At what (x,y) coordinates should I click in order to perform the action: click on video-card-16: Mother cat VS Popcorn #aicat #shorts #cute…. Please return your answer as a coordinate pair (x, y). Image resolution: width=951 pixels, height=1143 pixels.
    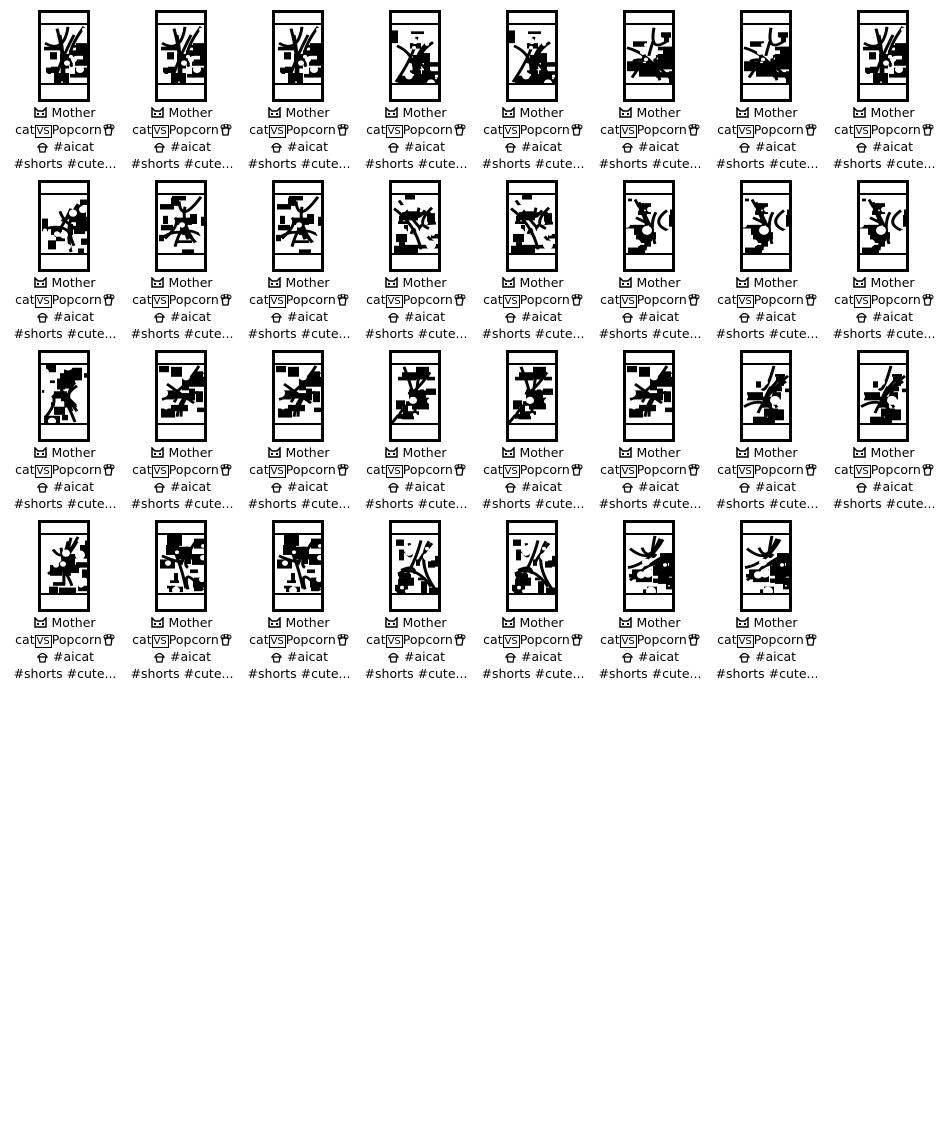
    Looking at the image, I should click on (892, 263).